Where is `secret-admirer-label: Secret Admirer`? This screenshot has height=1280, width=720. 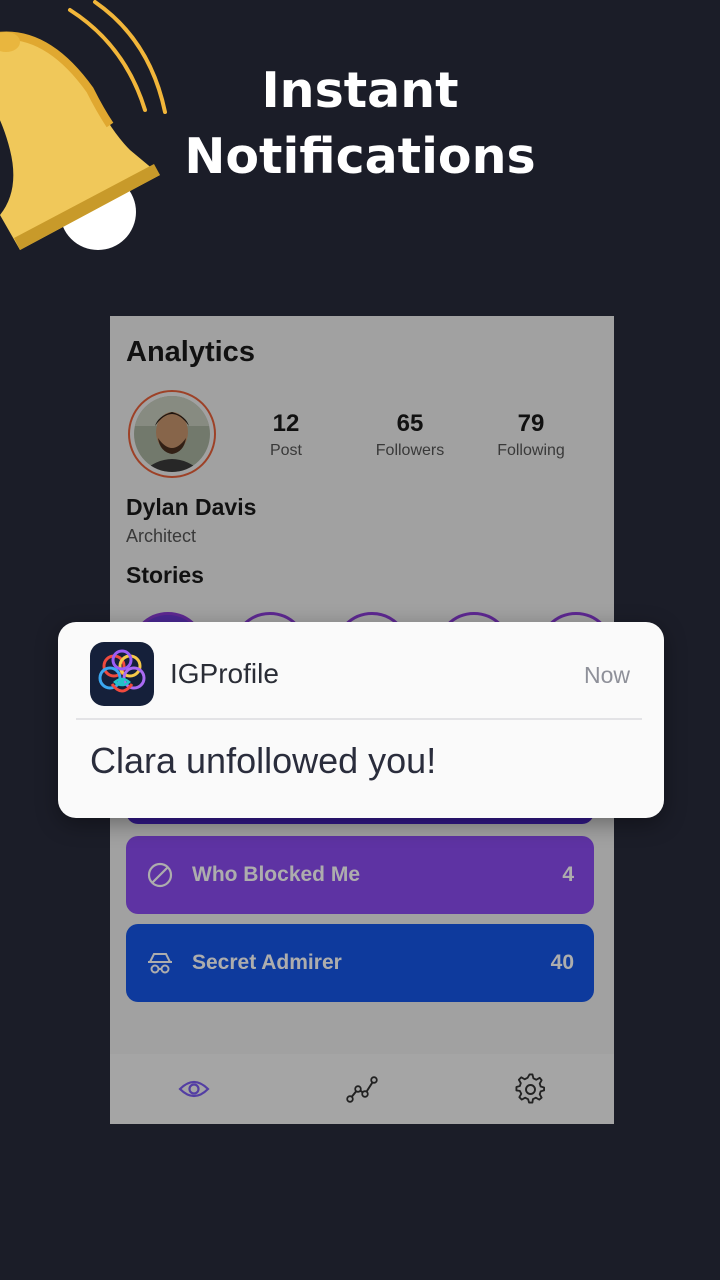 secret-admirer-label: Secret Admirer is located at coordinates (267, 962).